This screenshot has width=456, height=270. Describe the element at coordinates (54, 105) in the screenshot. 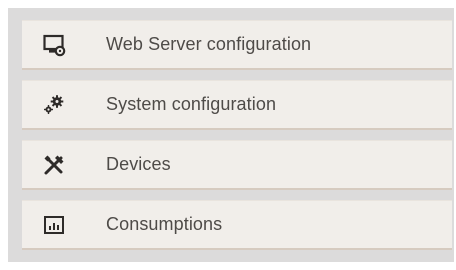

I see `gears-icon` at that location.